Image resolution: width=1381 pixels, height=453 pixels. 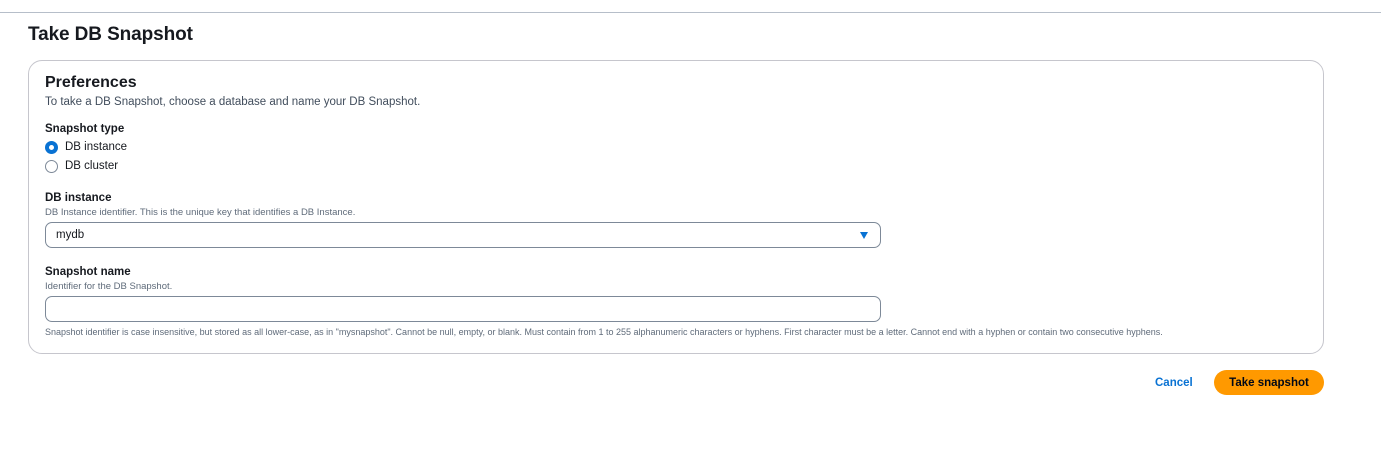 What do you see at coordinates (110, 34) in the screenshot?
I see `page-title: Take DB Snapshot` at bounding box center [110, 34].